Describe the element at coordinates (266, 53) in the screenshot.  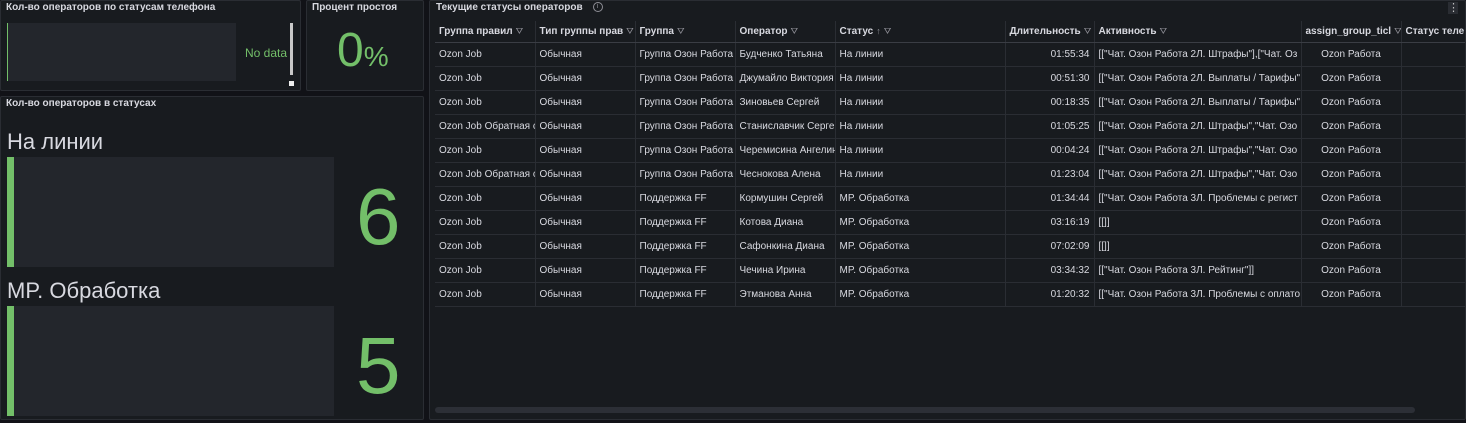
I see `no-data-label: No data` at that location.